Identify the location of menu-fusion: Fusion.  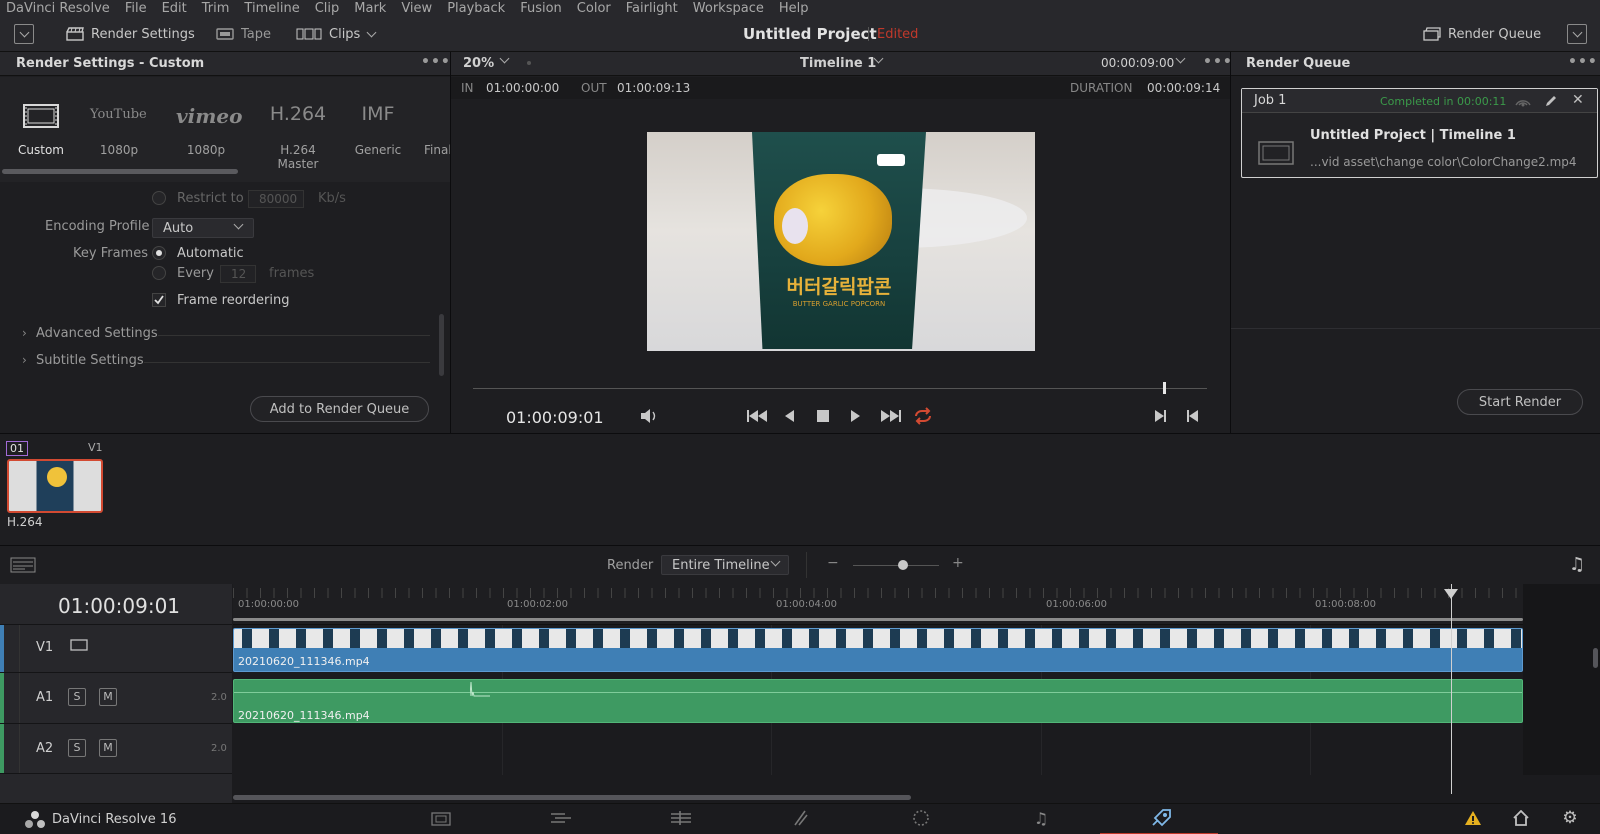
(541, 8).